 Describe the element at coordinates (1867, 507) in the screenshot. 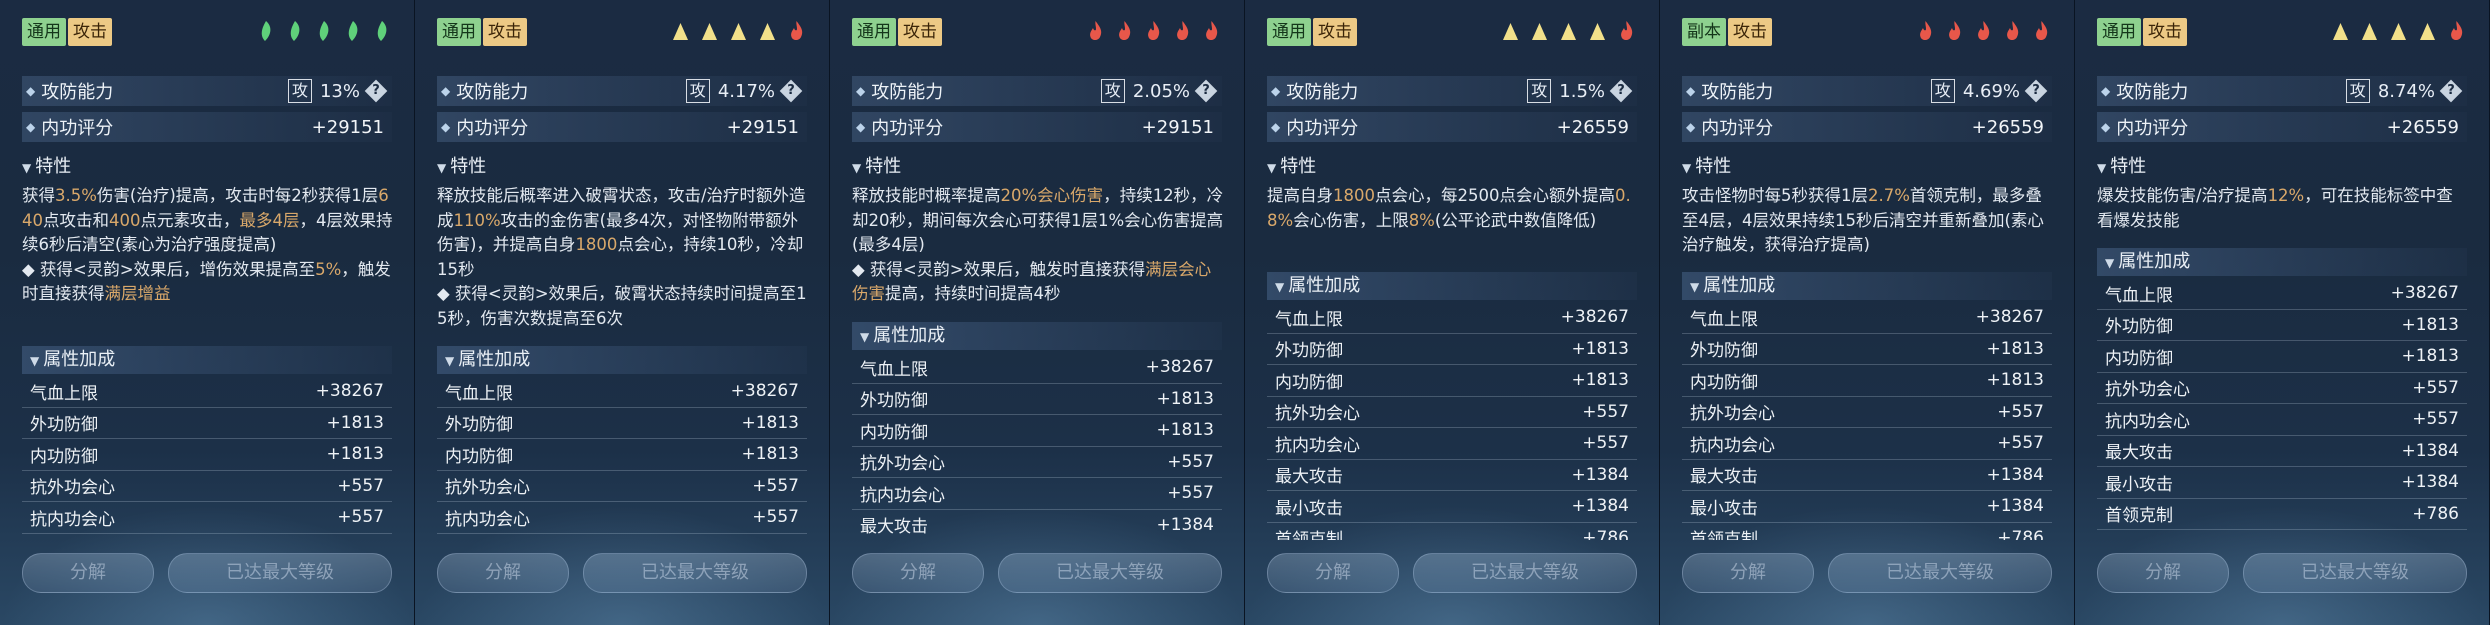

I see `attr-row: 最小攻击 +1384` at that location.